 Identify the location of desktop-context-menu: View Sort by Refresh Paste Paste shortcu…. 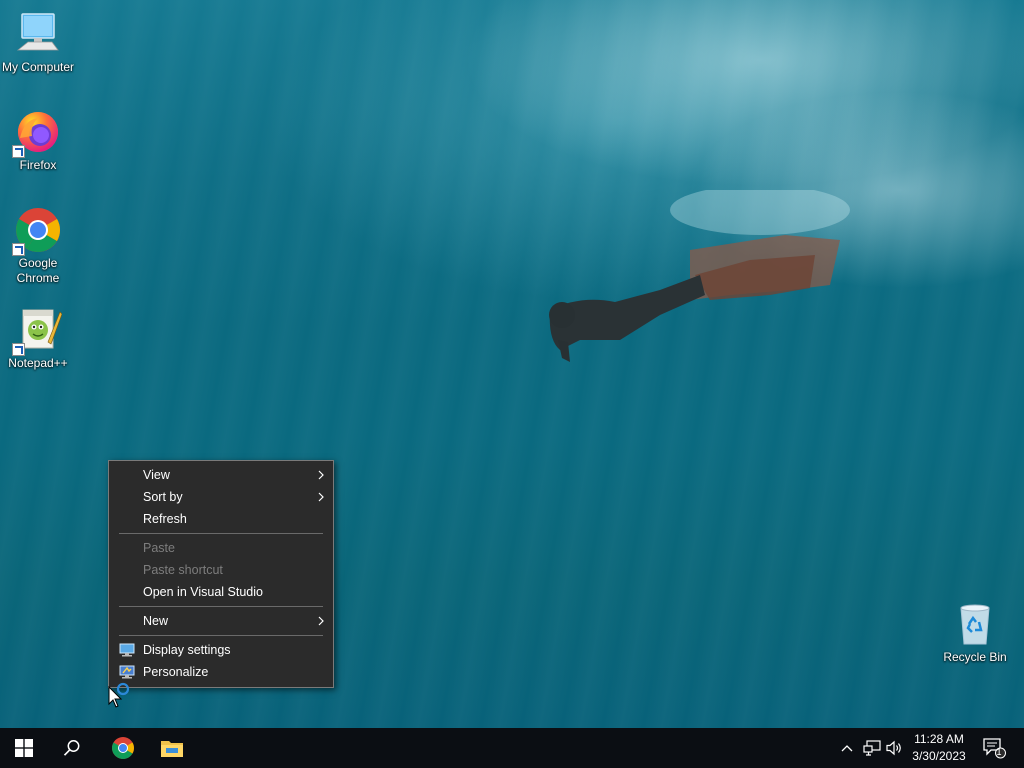
(221, 574).